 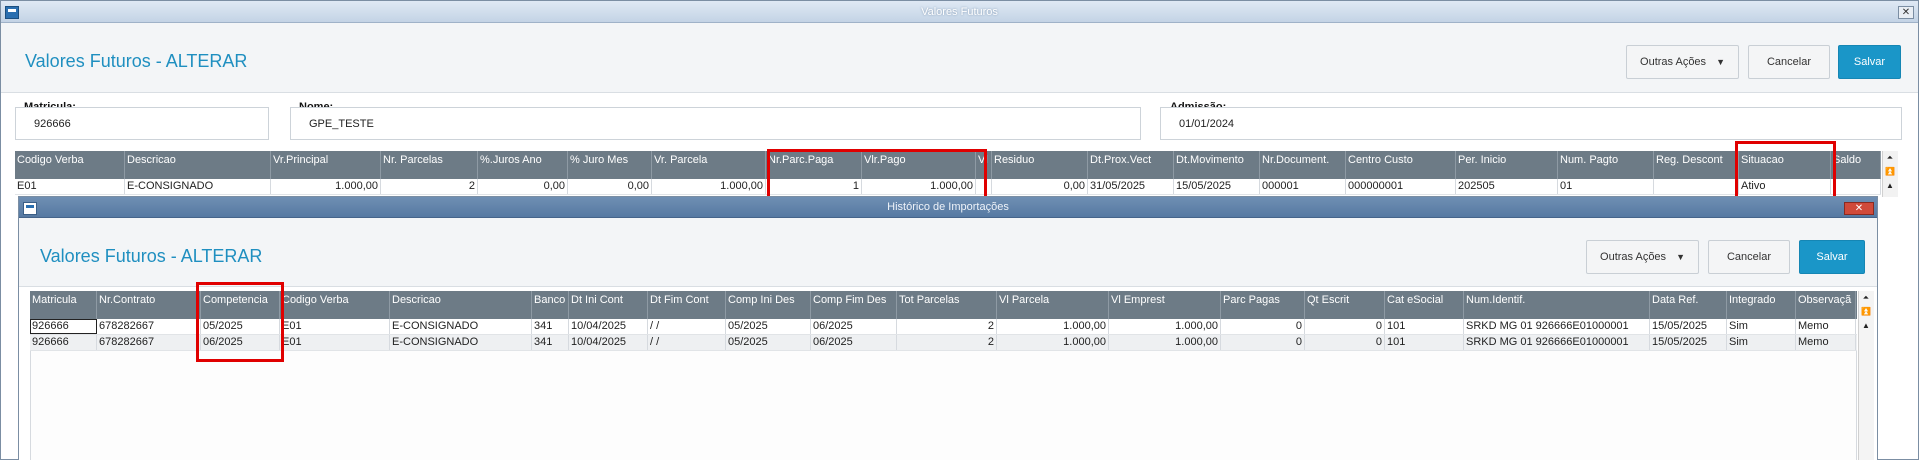 I want to click on table-cell: 1, so click(x=814, y=186).